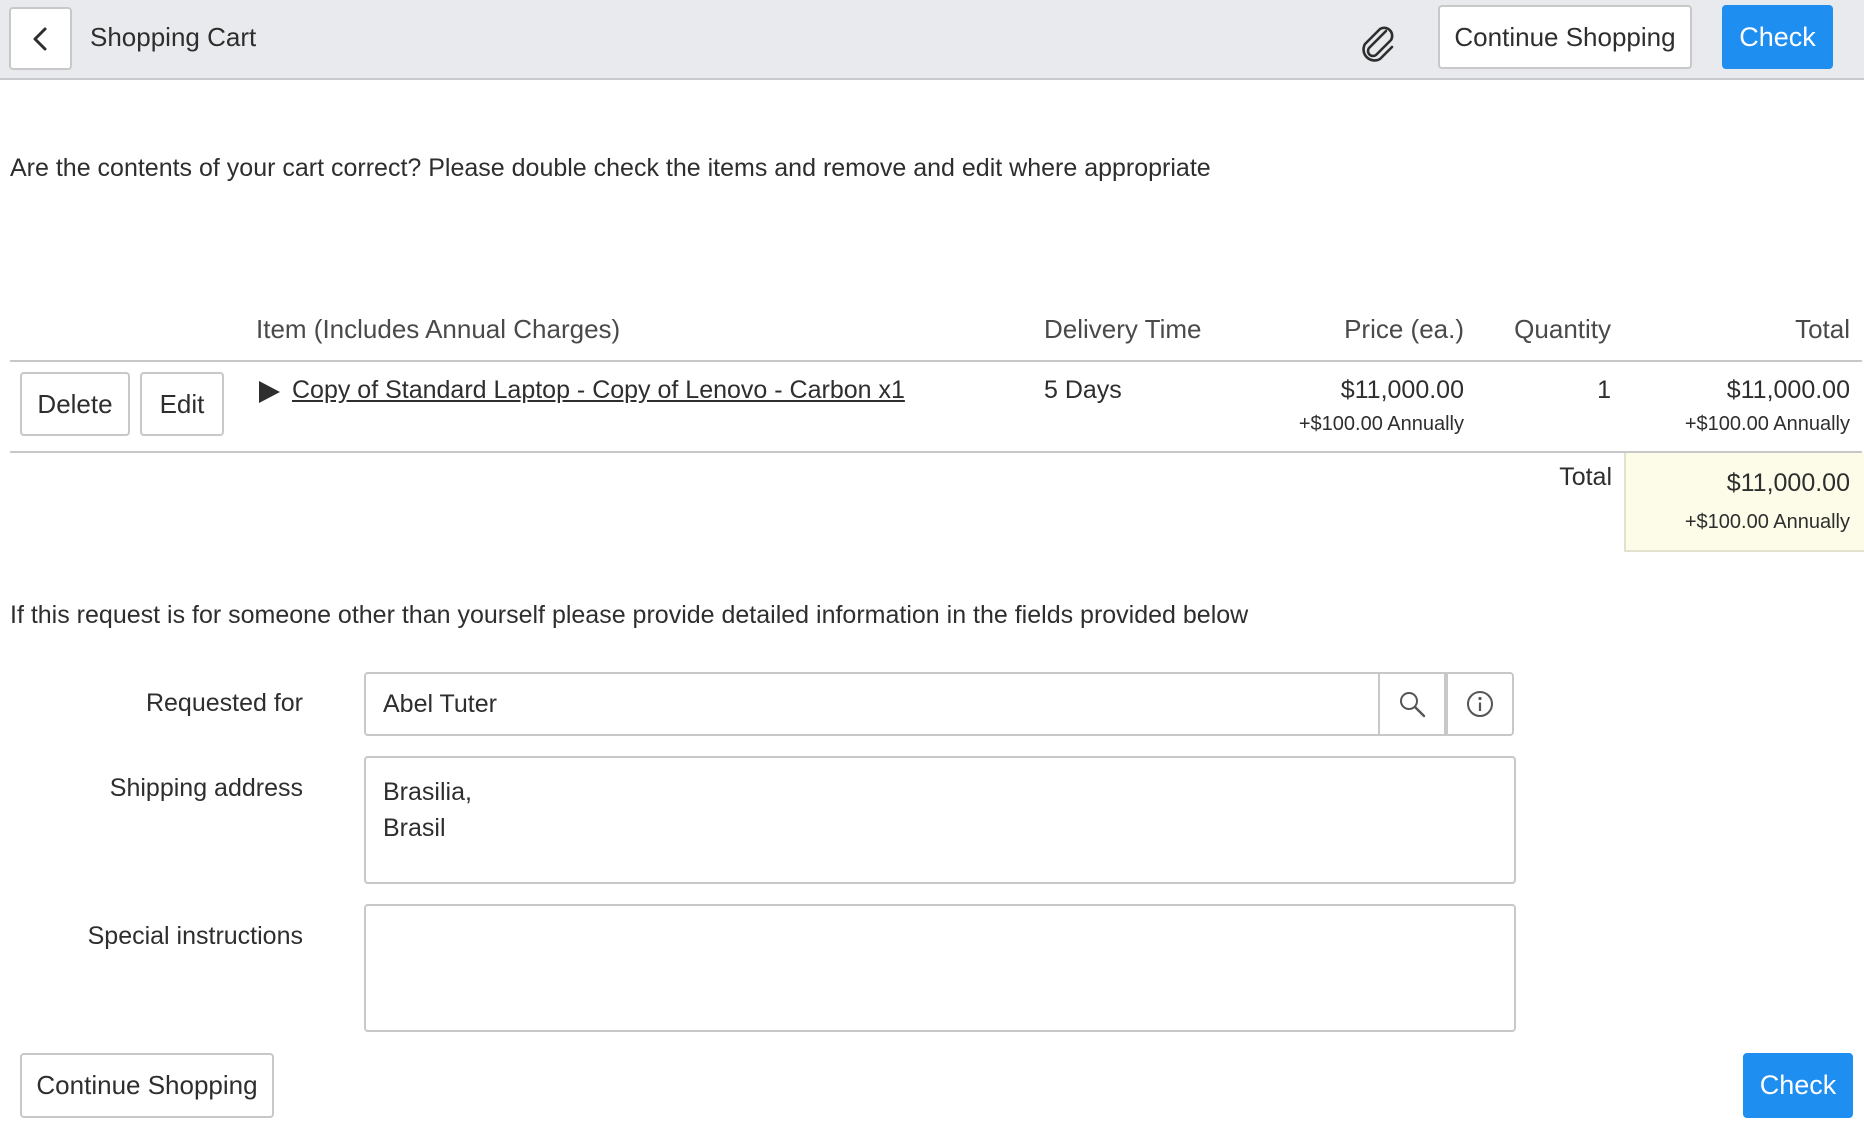 The width and height of the screenshot is (1864, 1128). Describe the element at coordinates (1767, 522) in the screenshot. I see `grand-total-recurring: +$100.00 Annually` at that location.